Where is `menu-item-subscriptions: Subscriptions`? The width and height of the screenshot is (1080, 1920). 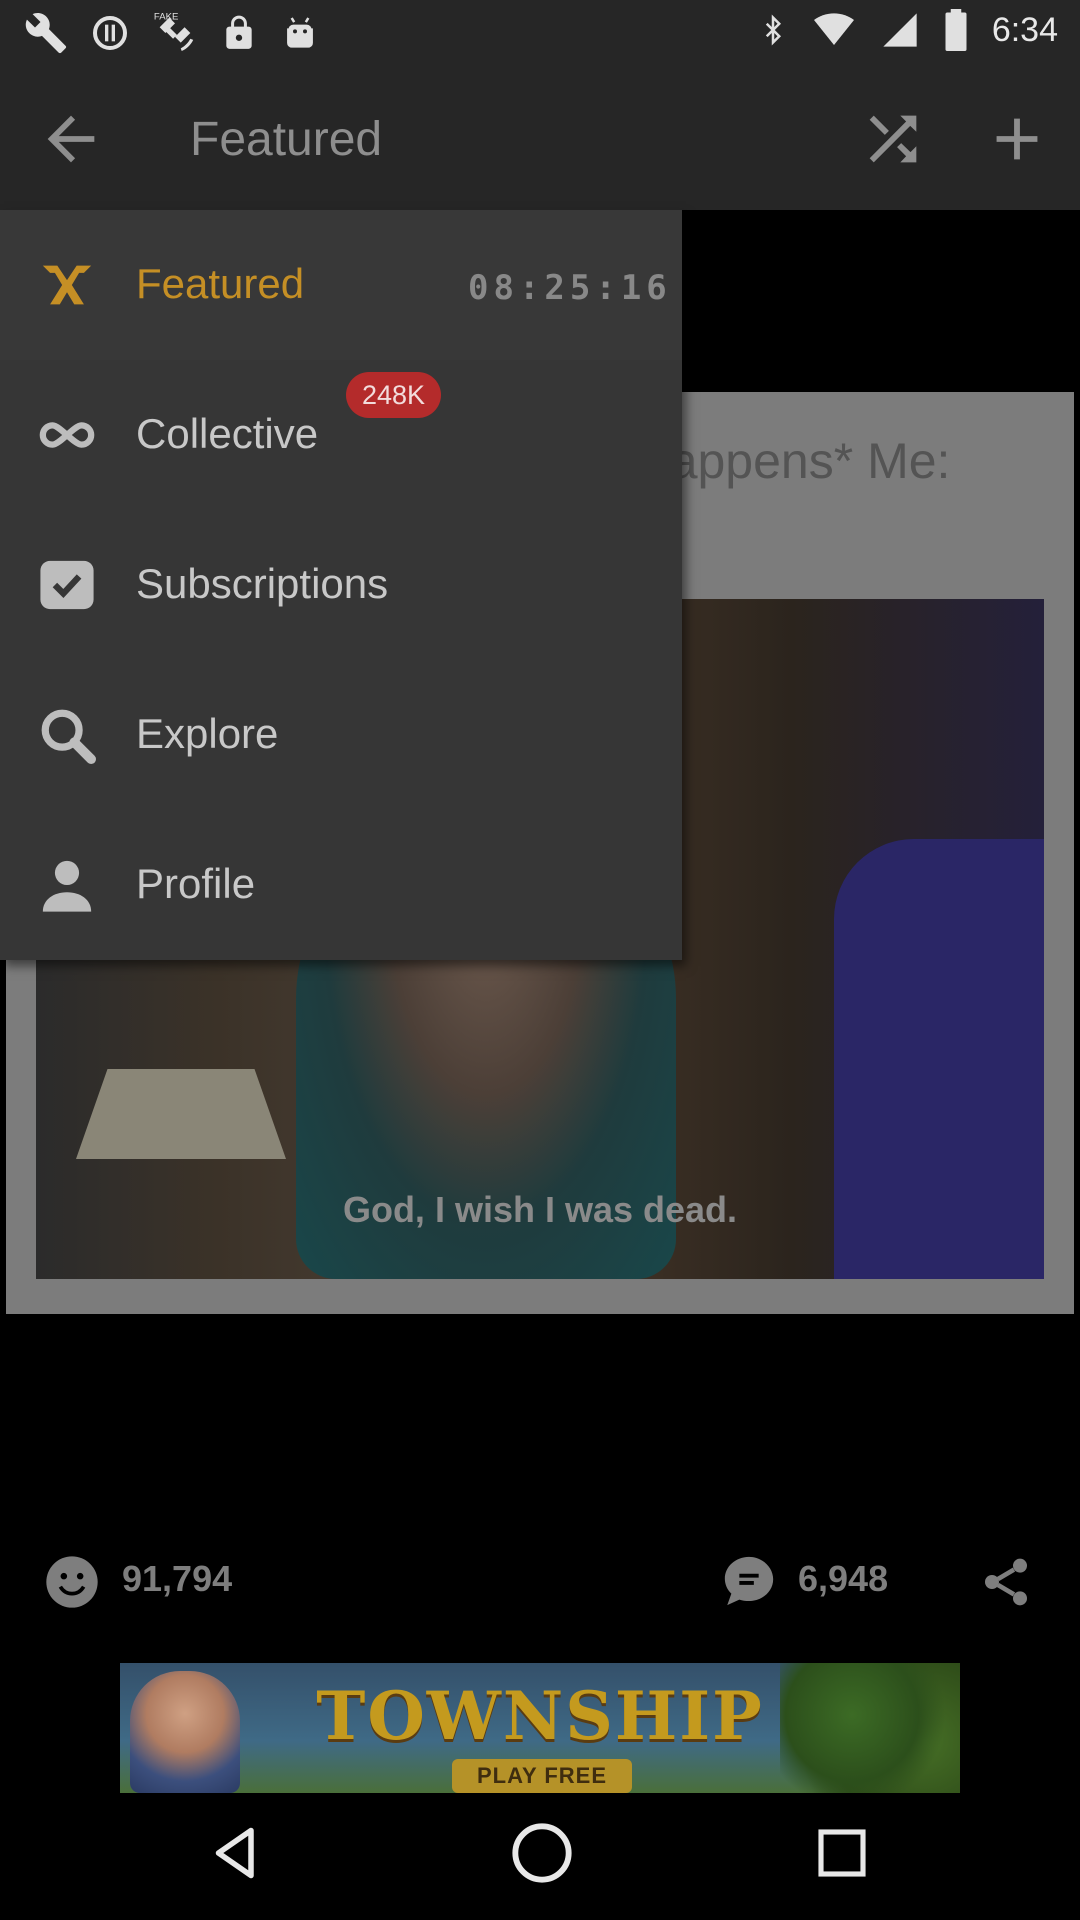 menu-item-subscriptions: Subscriptions is located at coordinates (341, 585).